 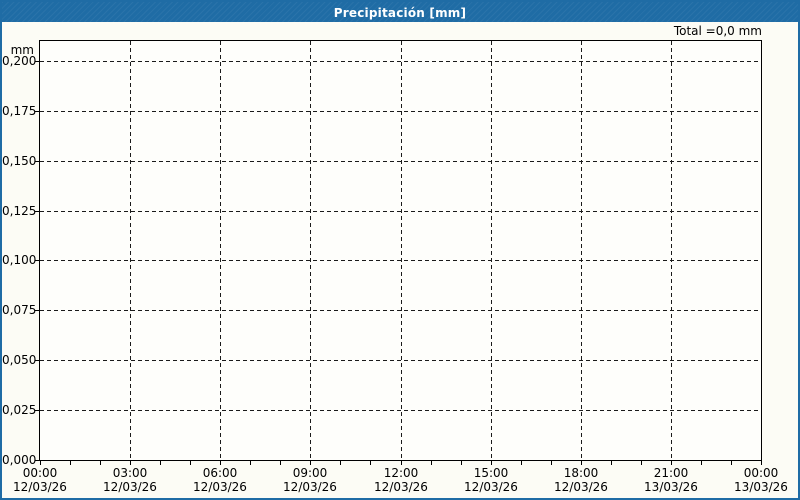 I want to click on x-tick-time-label: 15:00, so click(x=491, y=473).